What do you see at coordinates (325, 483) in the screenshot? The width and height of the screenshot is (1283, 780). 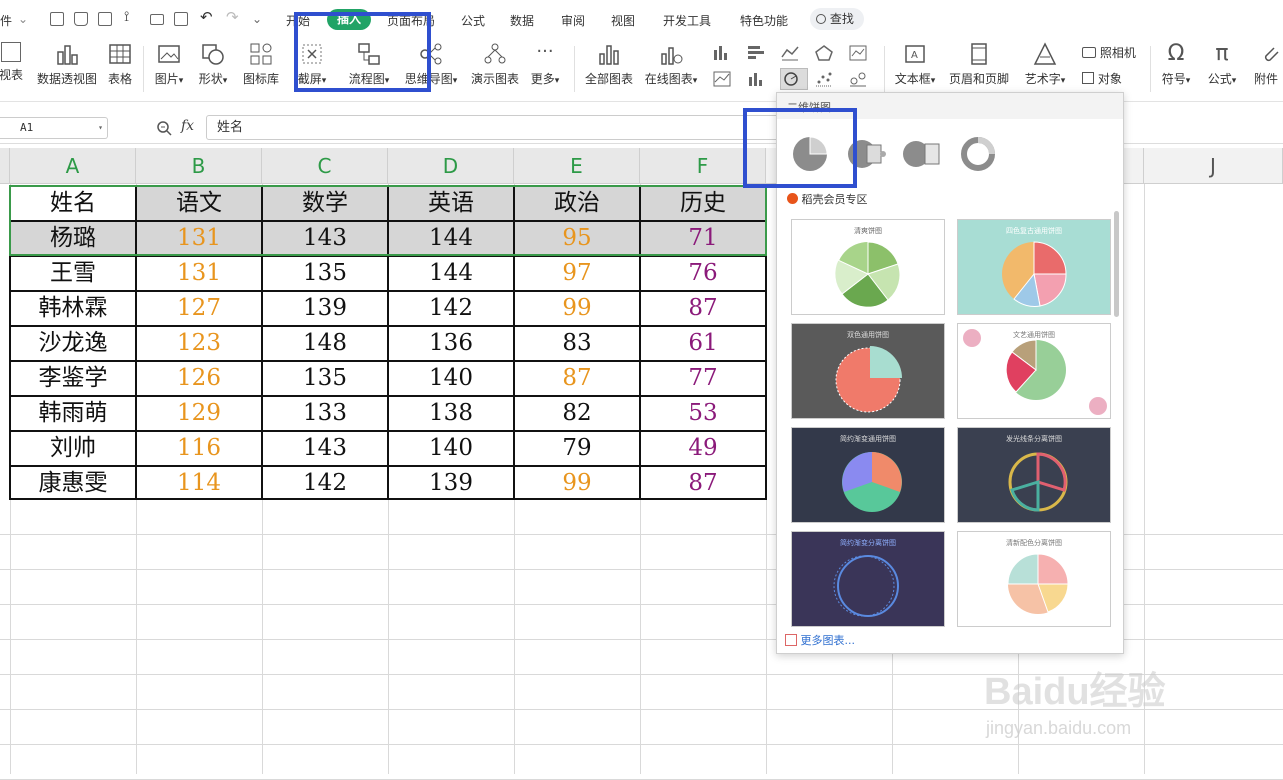 I see `cell-c9: 142` at bounding box center [325, 483].